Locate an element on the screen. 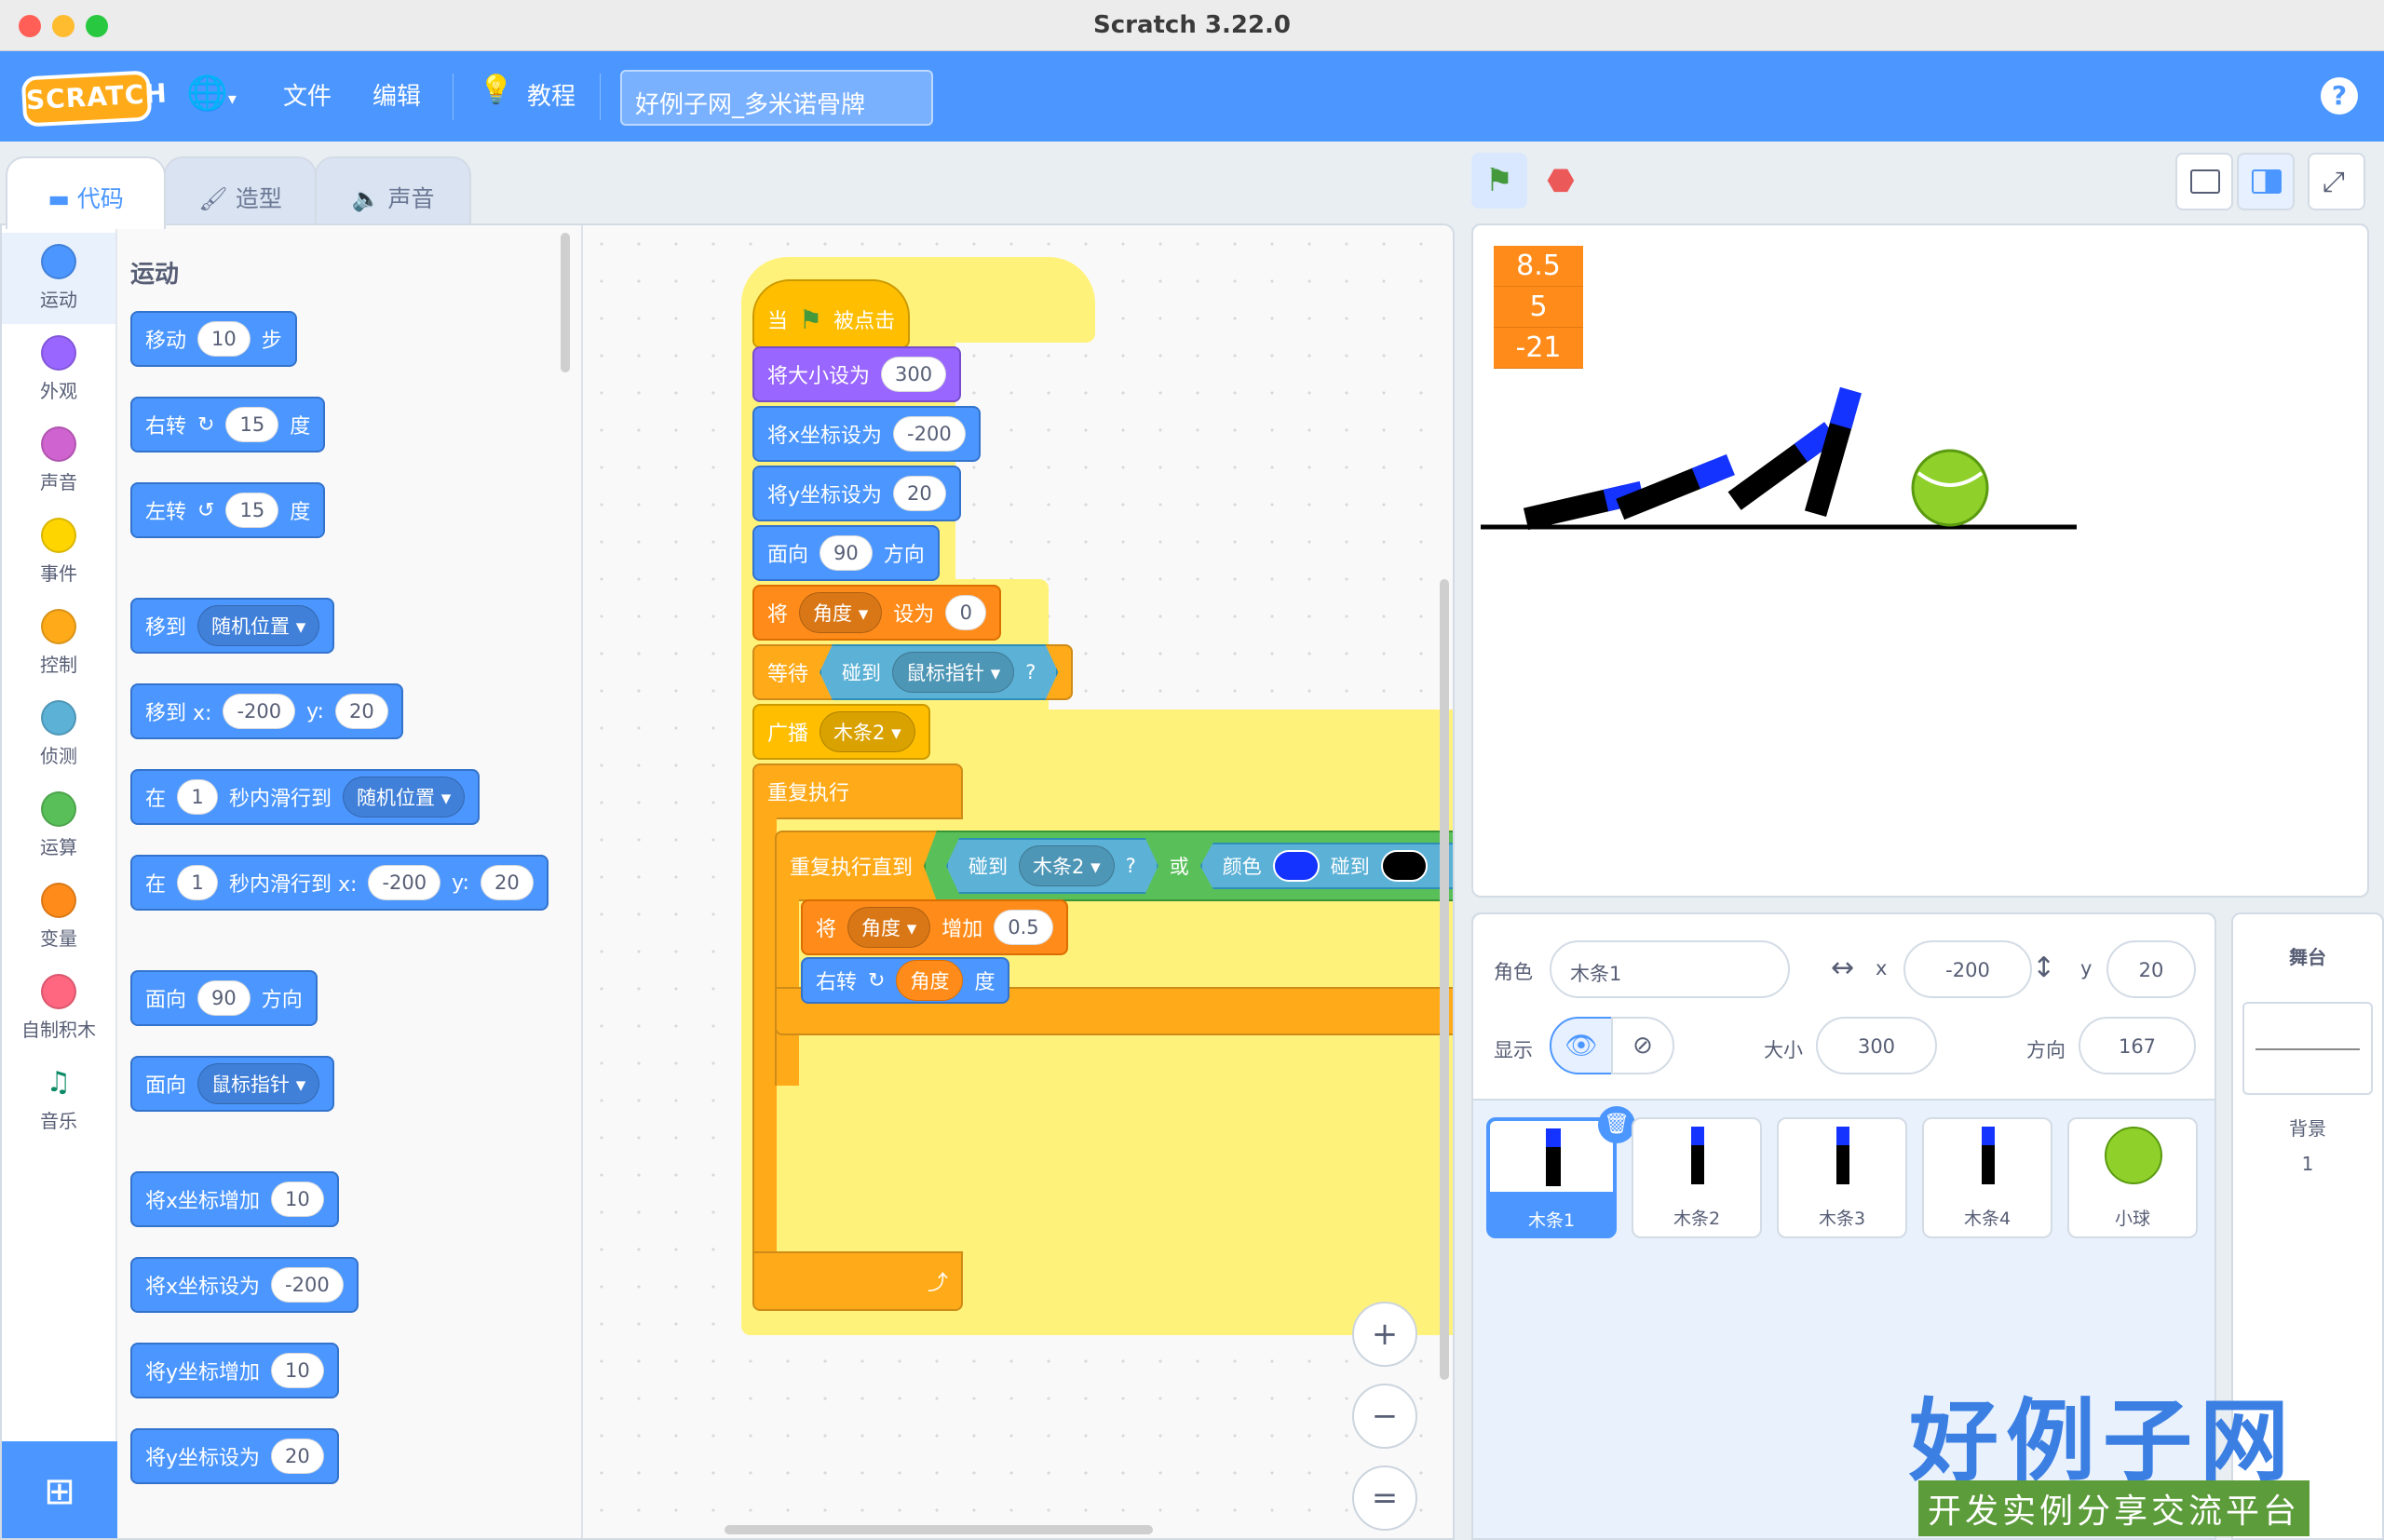  category-sound: 声音 is located at coordinates (59, 461).